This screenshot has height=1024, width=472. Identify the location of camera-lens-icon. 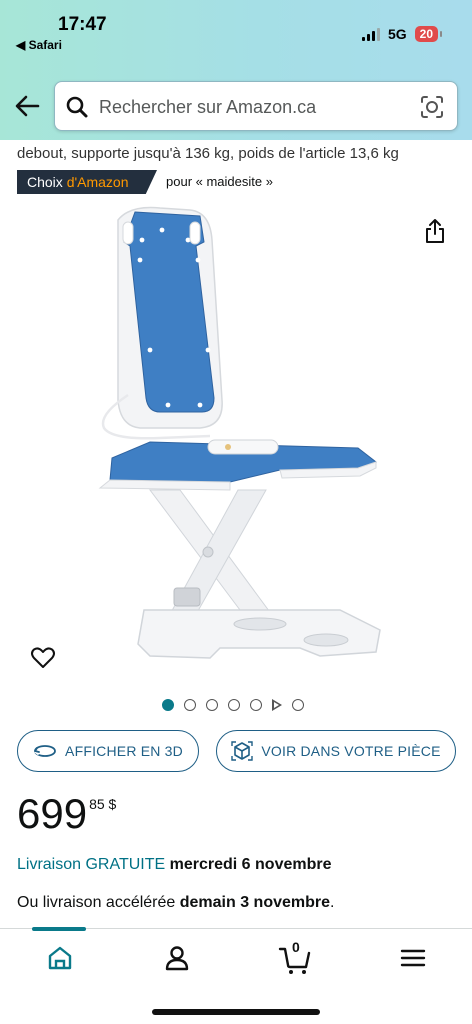
(432, 107).